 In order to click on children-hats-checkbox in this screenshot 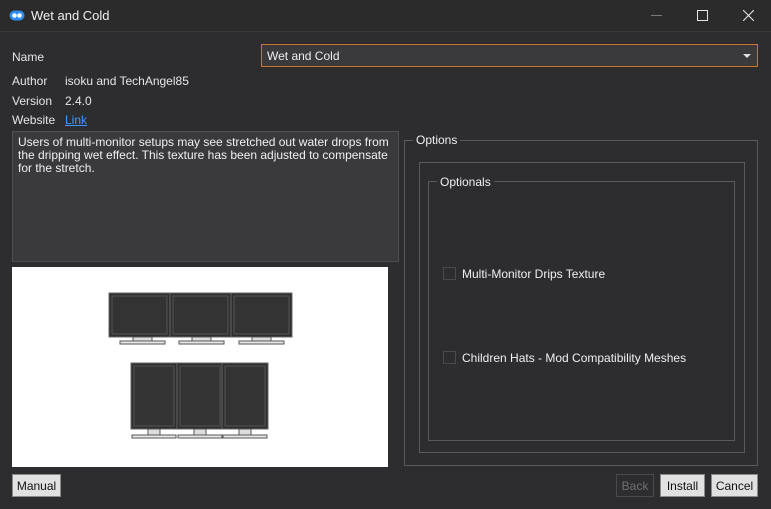, I will do `click(449, 357)`.